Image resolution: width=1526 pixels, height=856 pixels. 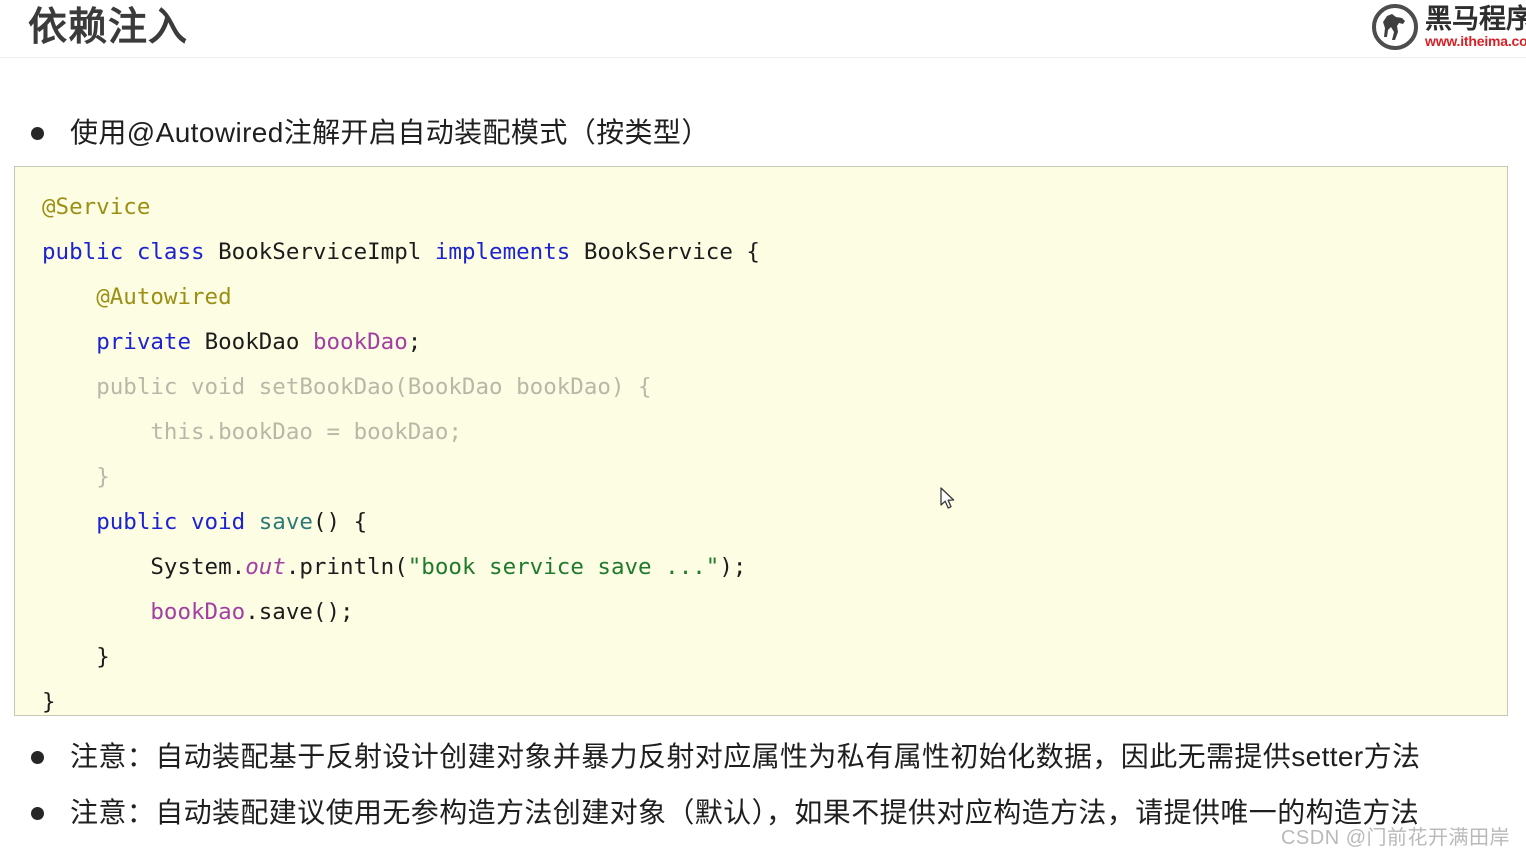 What do you see at coordinates (774, 432) in the screenshot?
I see `code-line: this.bookDao = bookDao;` at bounding box center [774, 432].